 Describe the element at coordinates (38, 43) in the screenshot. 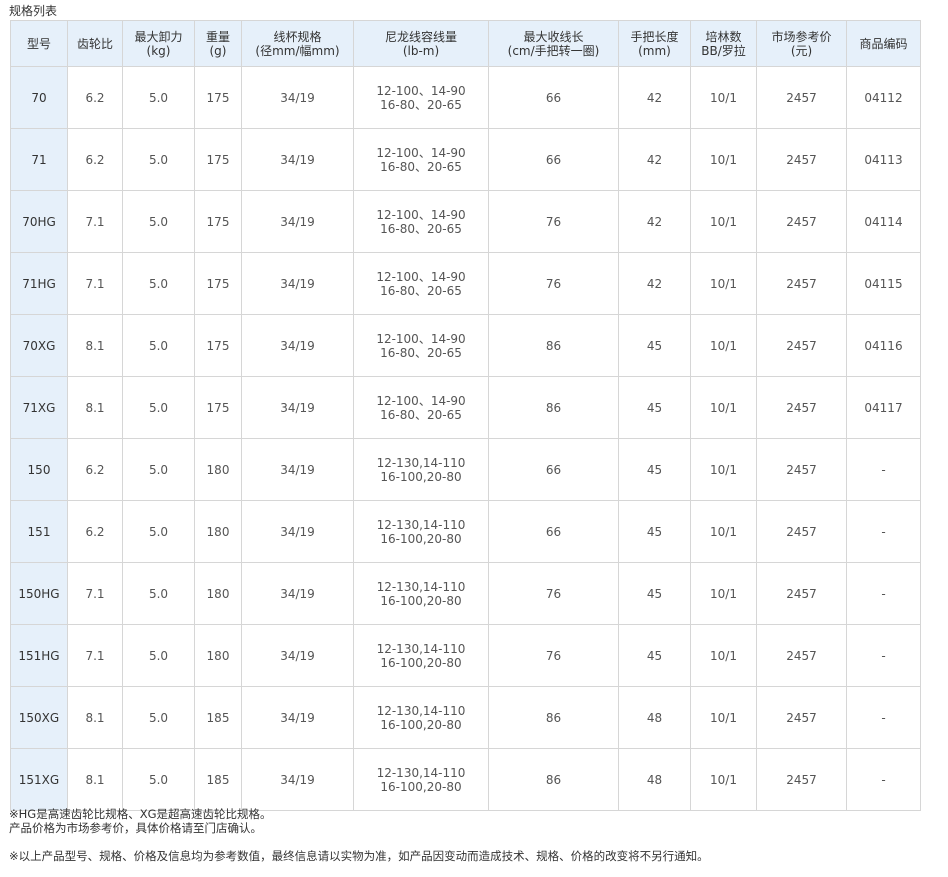

I see `column-header-label: 型号` at that location.